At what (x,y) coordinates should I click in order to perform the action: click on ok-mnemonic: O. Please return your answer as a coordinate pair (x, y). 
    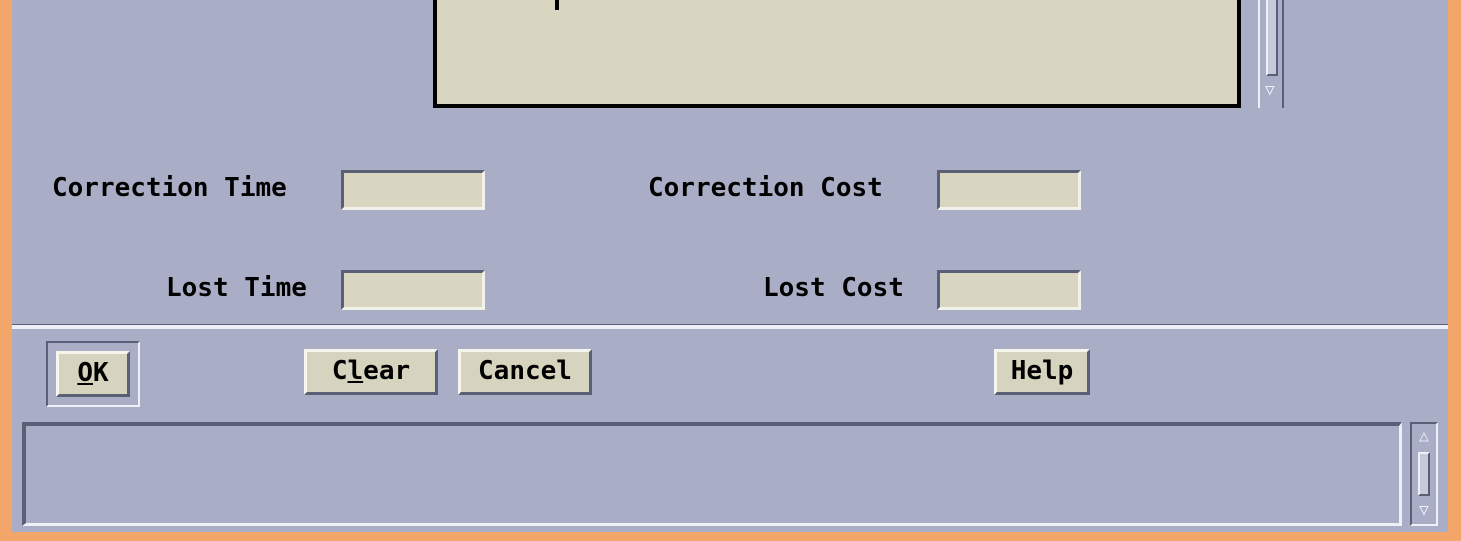
    Looking at the image, I should click on (85, 373).